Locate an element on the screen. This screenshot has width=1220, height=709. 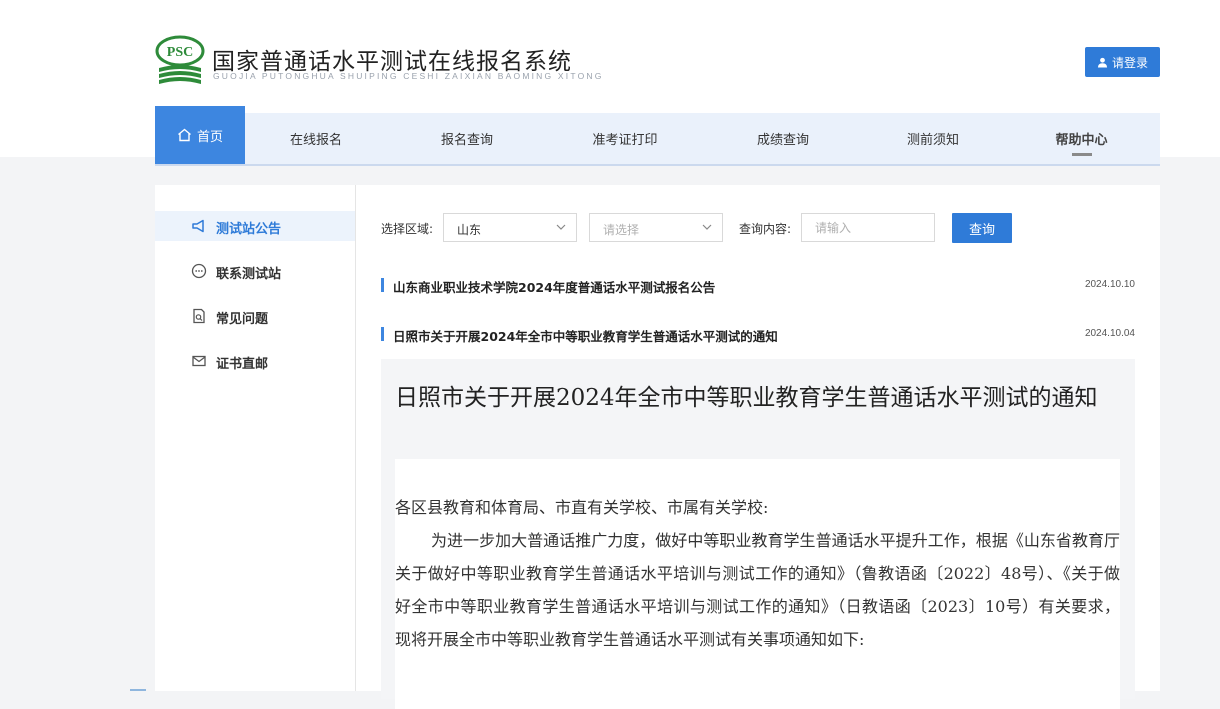
nav-item-help-center: 帮助中心 is located at coordinates (1081, 138).